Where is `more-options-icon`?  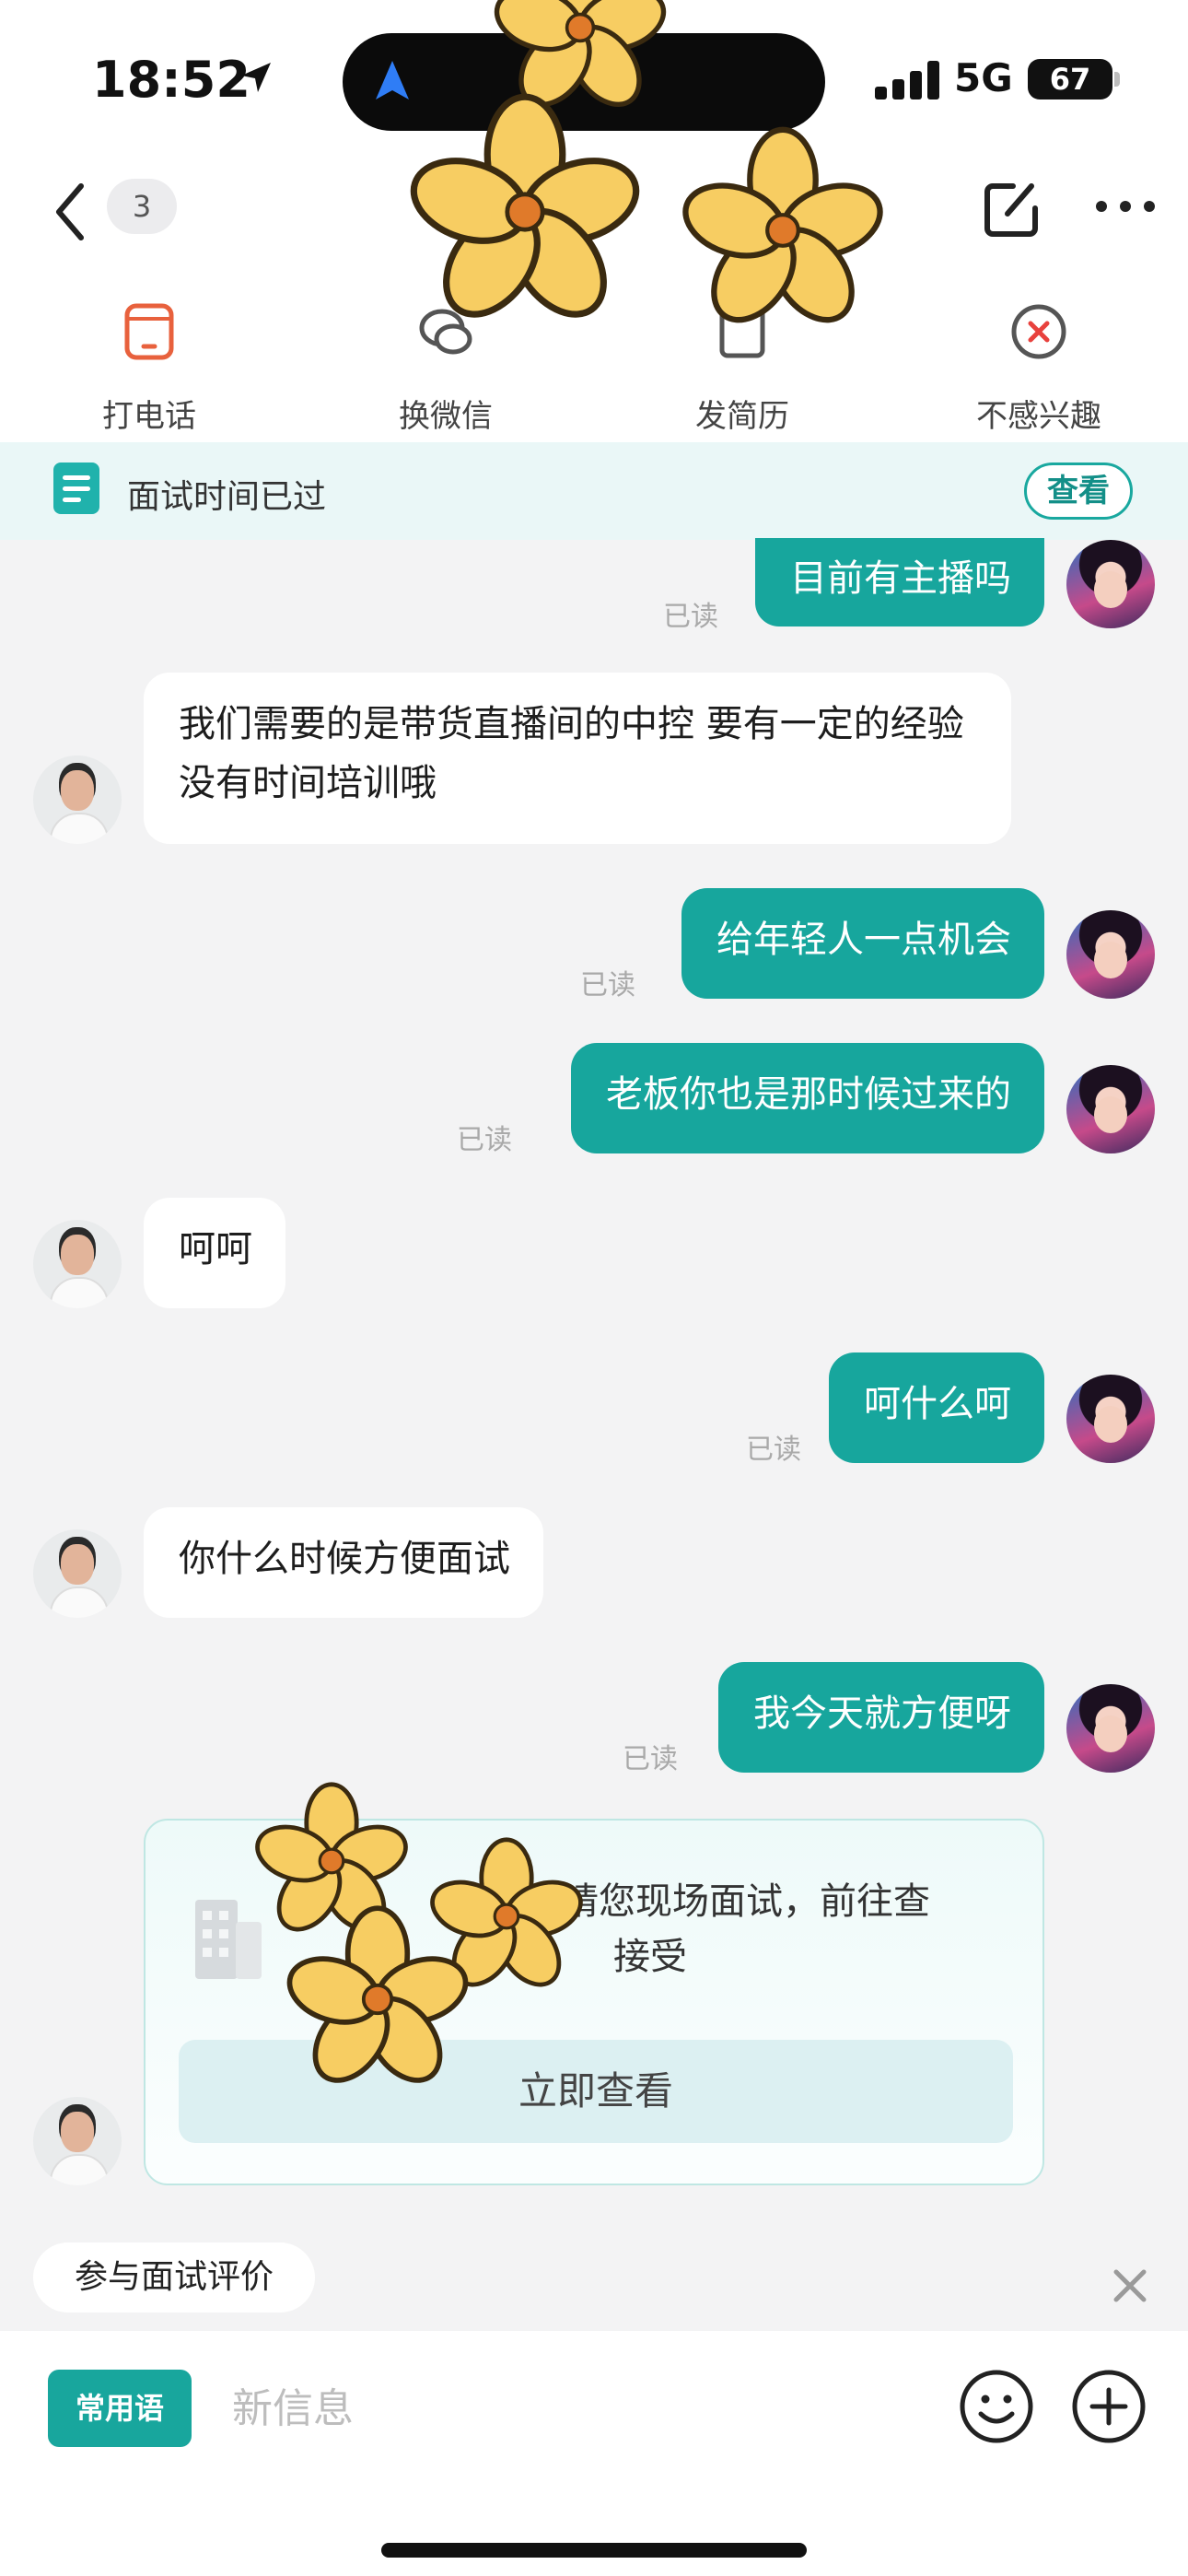
more-options-icon is located at coordinates (1125, 207).